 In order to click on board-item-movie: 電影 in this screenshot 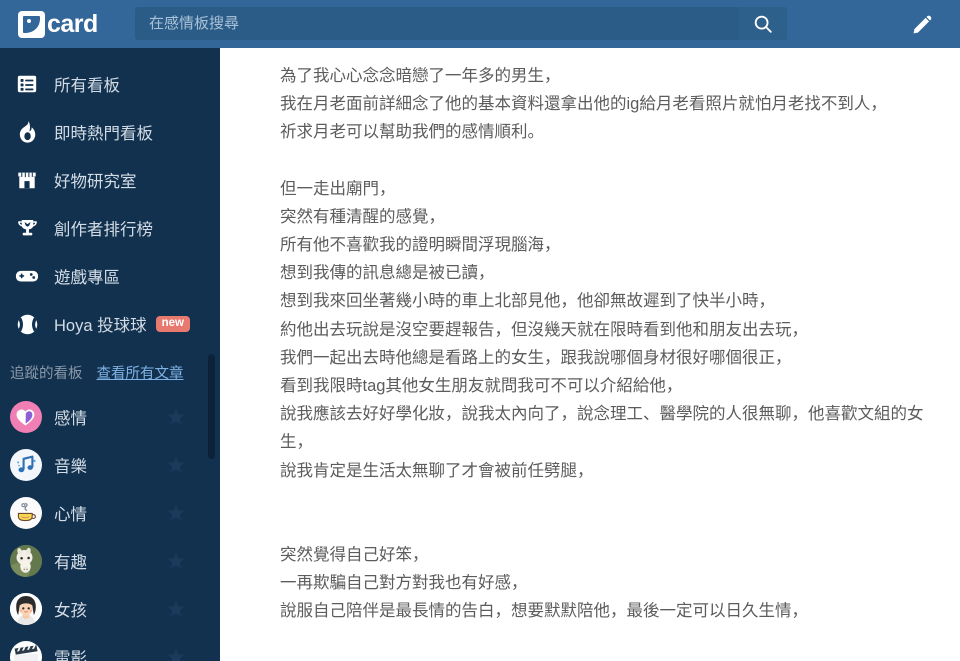, I will do `click(110, 647)`.